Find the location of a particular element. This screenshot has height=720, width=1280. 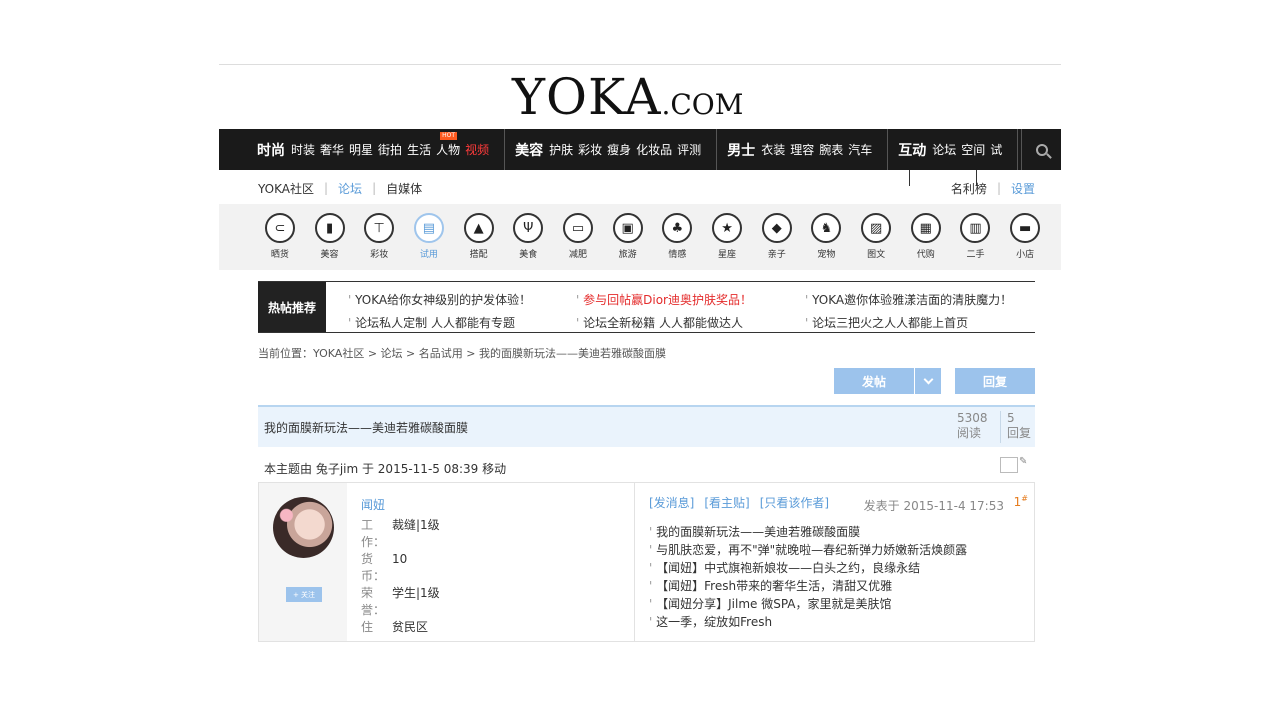

hot-link: 参与回帖赢Dior迪奥护肤奖品！ is located at coordinates (690, 300).